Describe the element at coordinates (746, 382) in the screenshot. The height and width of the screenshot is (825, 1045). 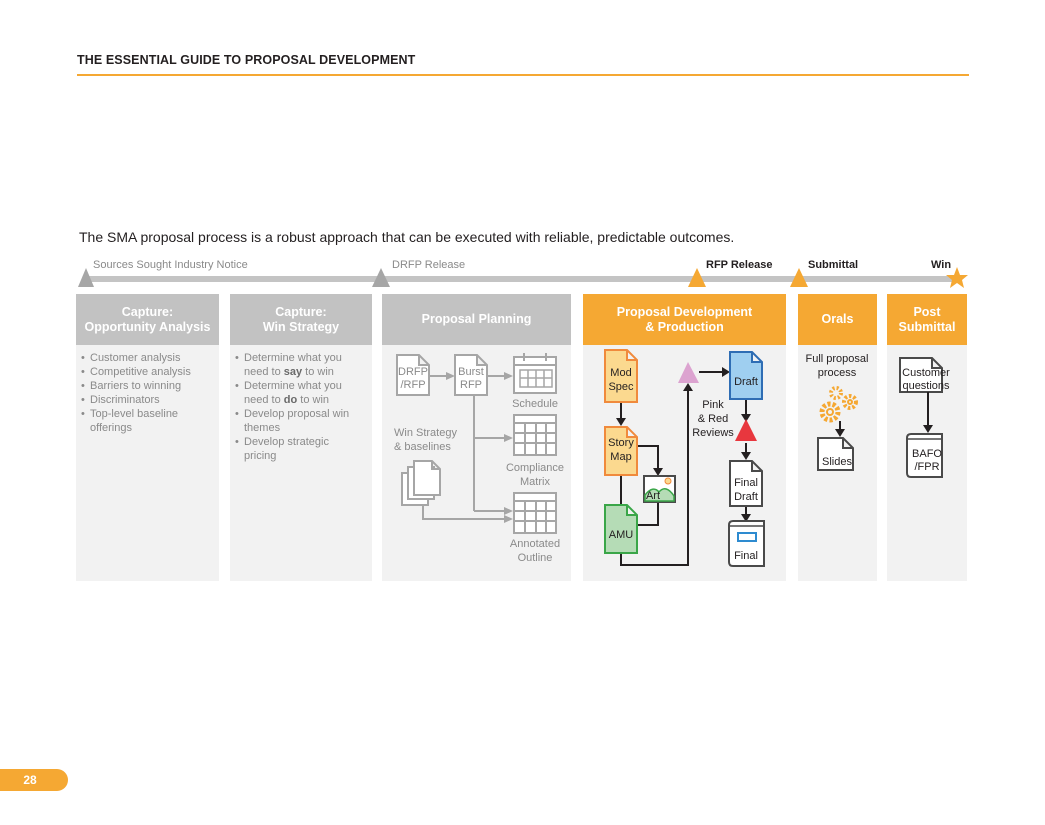
I see `draft-label: Draft` at that location.